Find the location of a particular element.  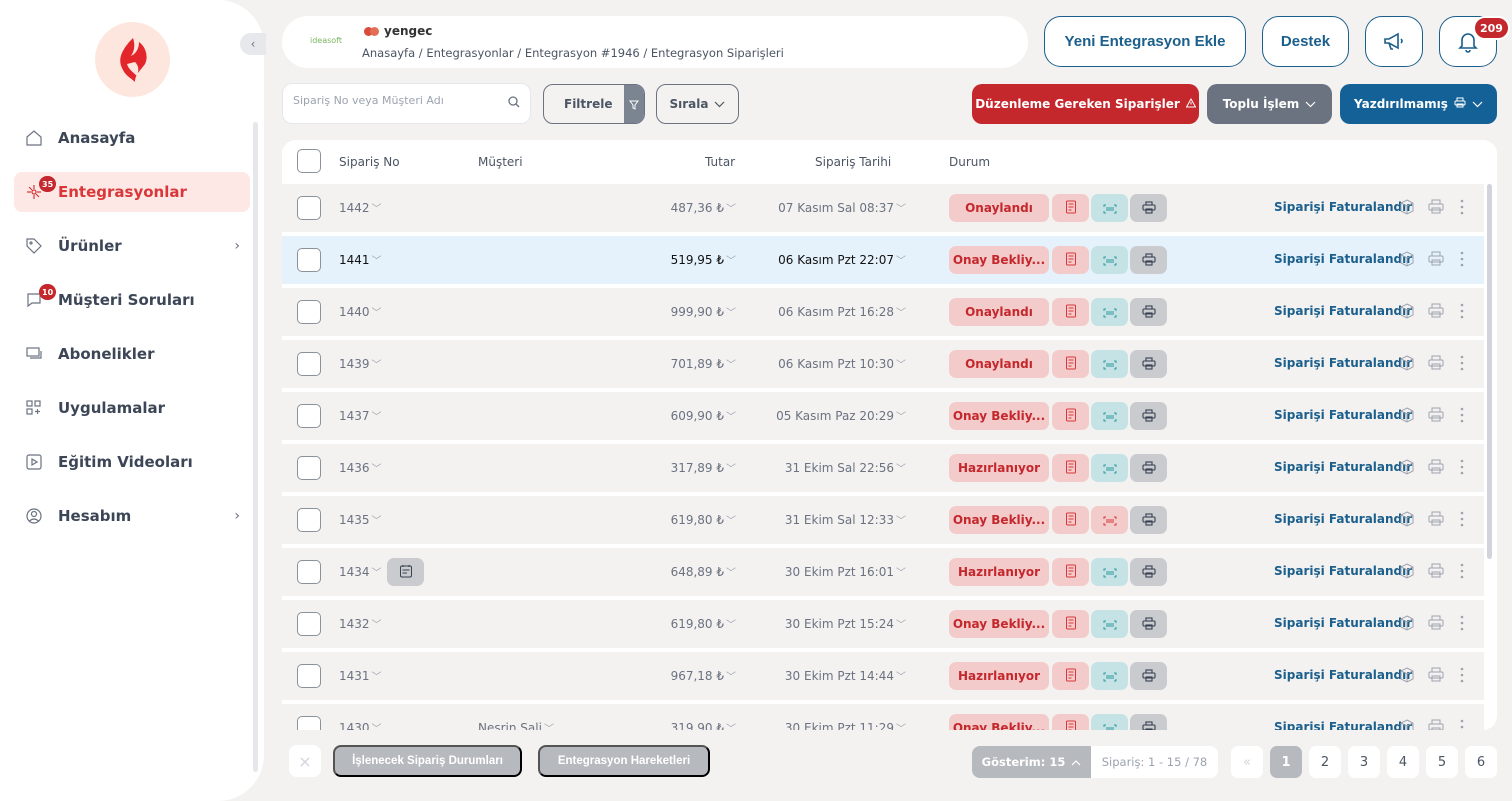

sidebar-item-entegrasyonlar: Entegrasyonlar 35 is located at coordinates (132, 192).